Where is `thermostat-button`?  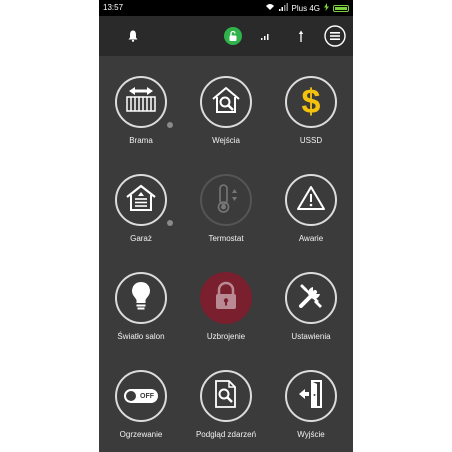 thermostat-button is located at coordinates (226, 200).